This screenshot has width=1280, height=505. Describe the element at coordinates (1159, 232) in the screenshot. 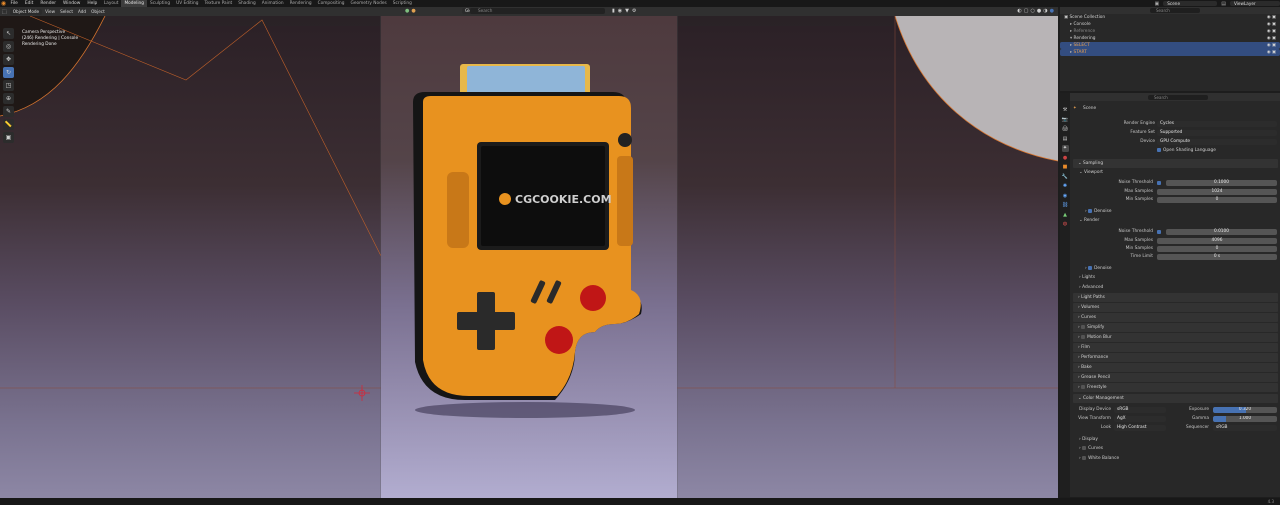

I see `r-noise-checkbox` at that location.